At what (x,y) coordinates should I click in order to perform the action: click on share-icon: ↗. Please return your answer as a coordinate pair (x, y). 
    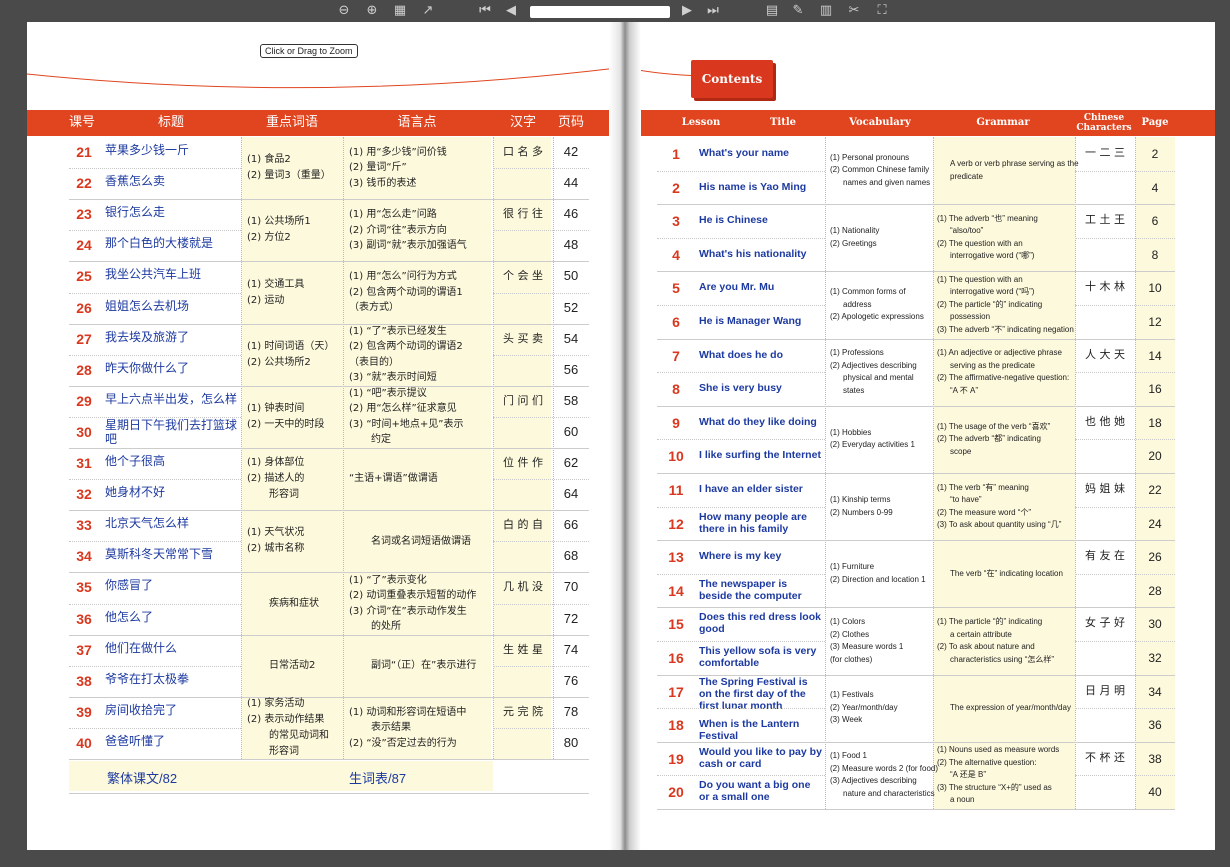
    Looking at the image, I should click on (428, 10).